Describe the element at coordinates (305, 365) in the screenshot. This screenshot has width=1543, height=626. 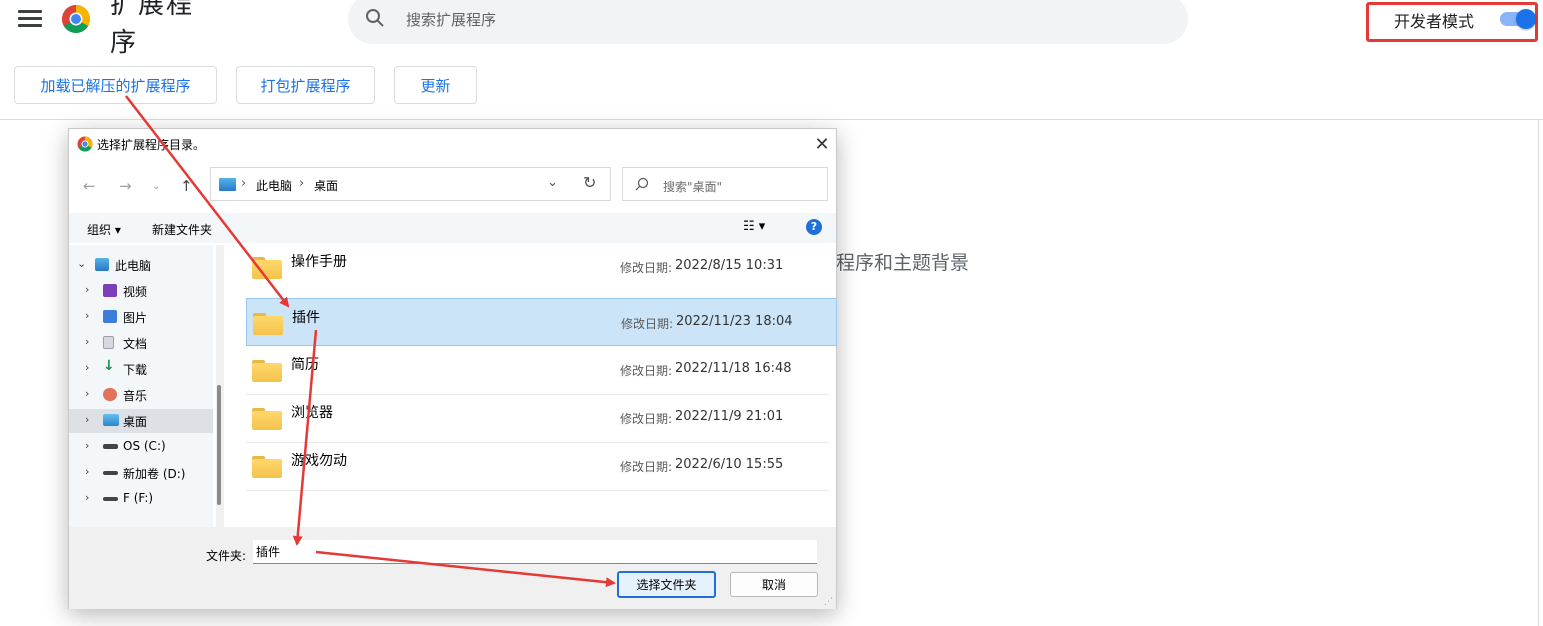
I see `file-name: 简历` at that location.